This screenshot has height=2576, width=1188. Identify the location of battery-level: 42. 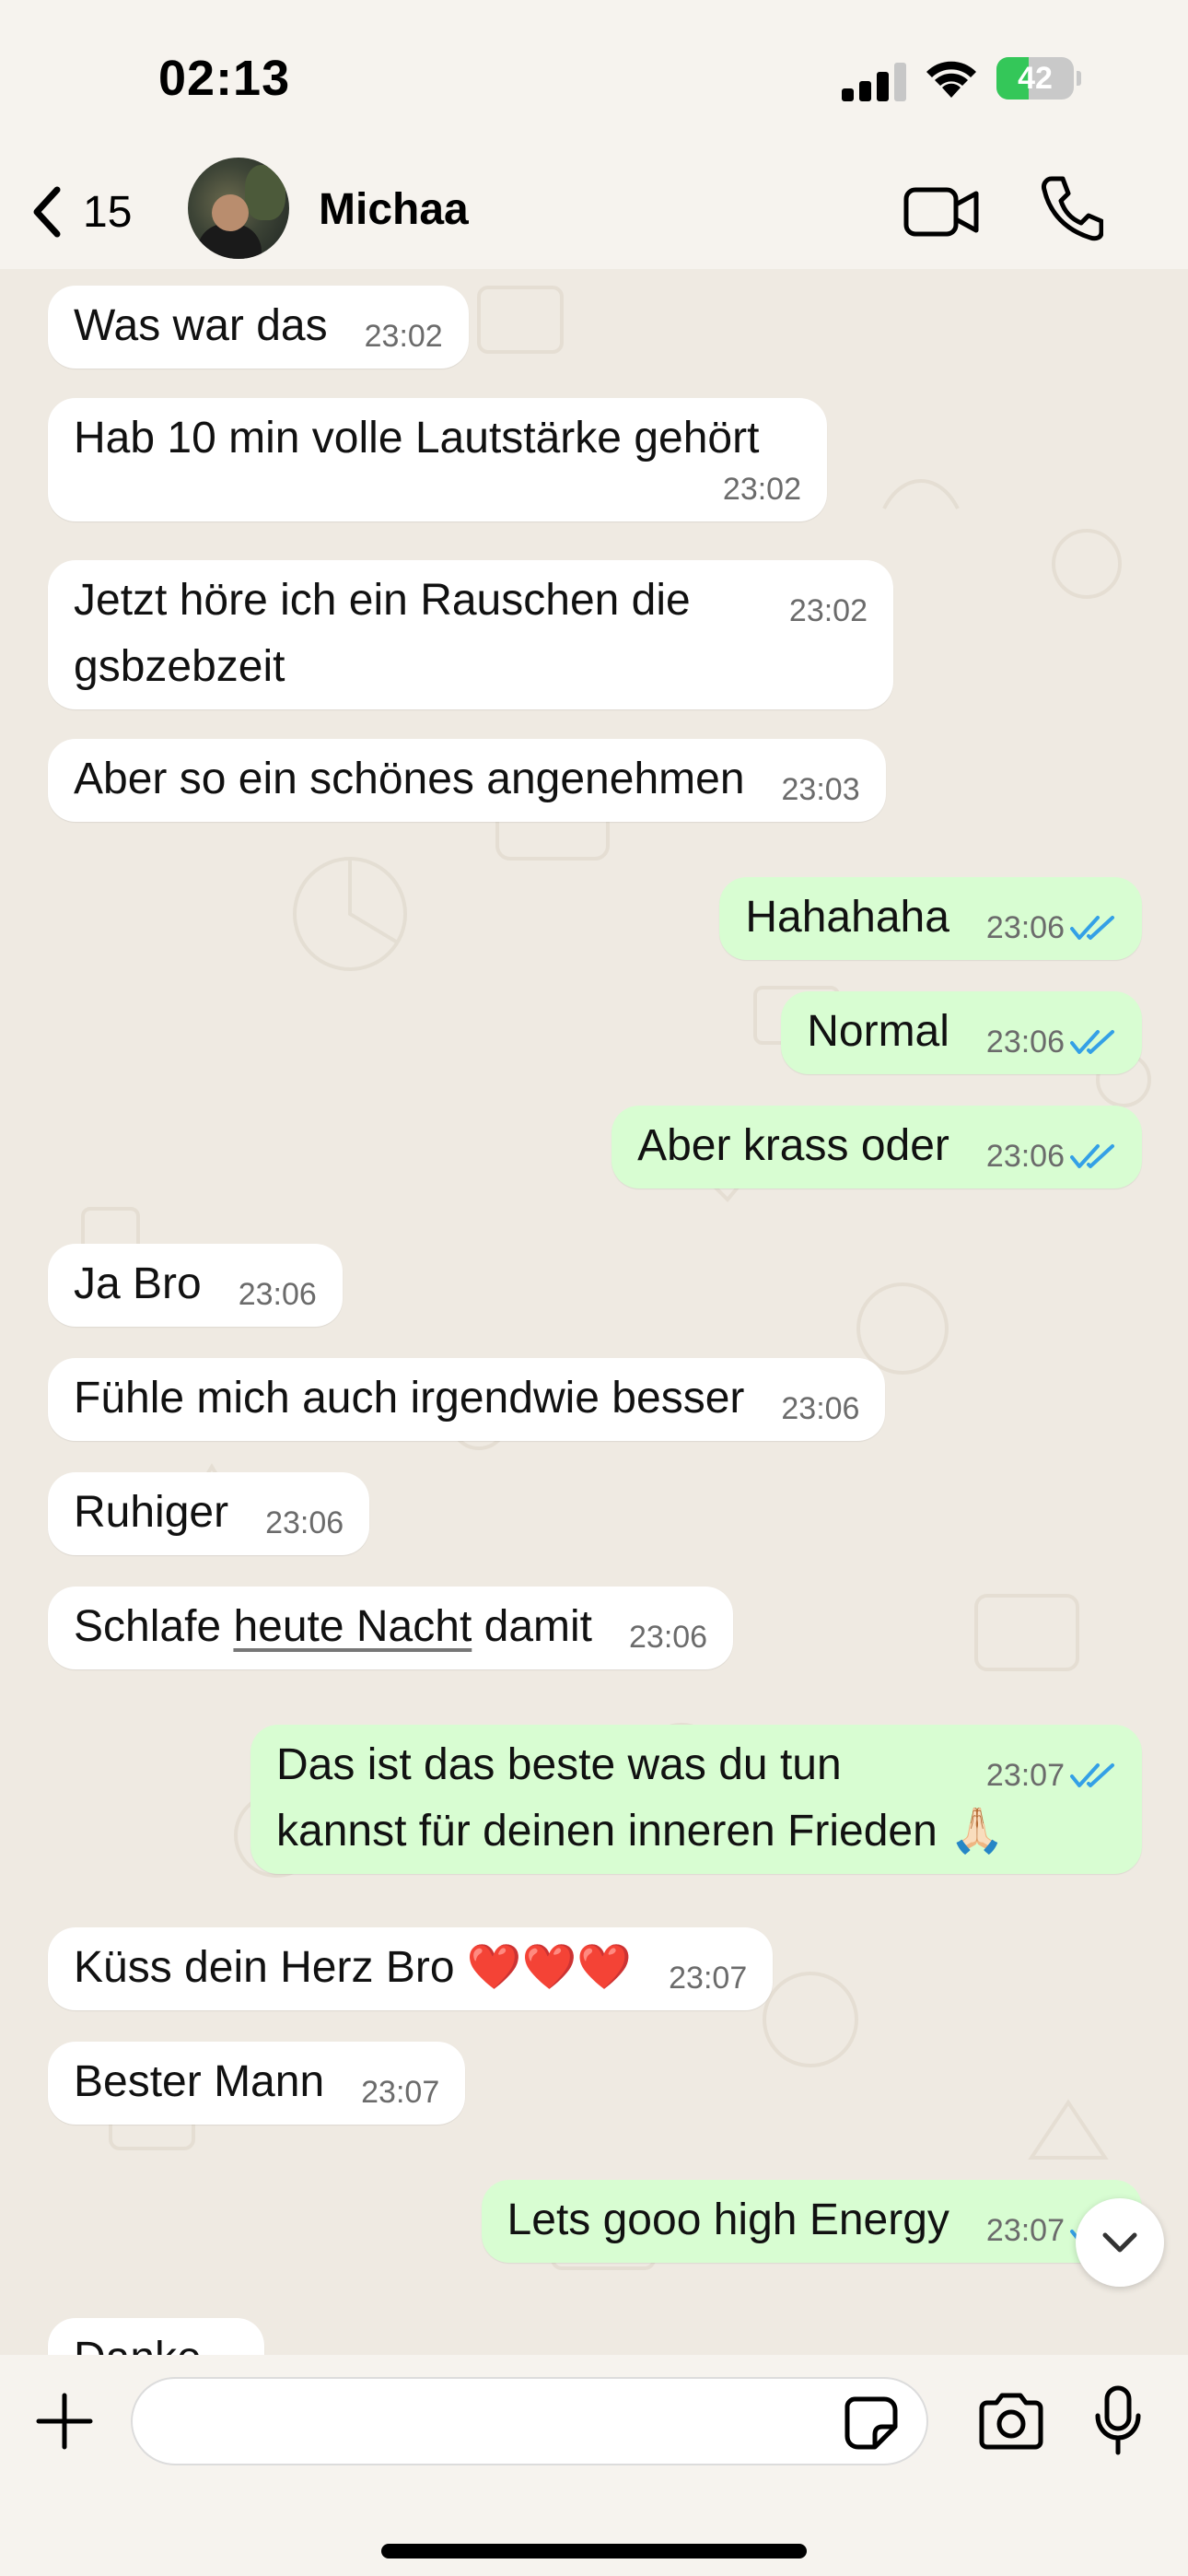
(1035, 78).